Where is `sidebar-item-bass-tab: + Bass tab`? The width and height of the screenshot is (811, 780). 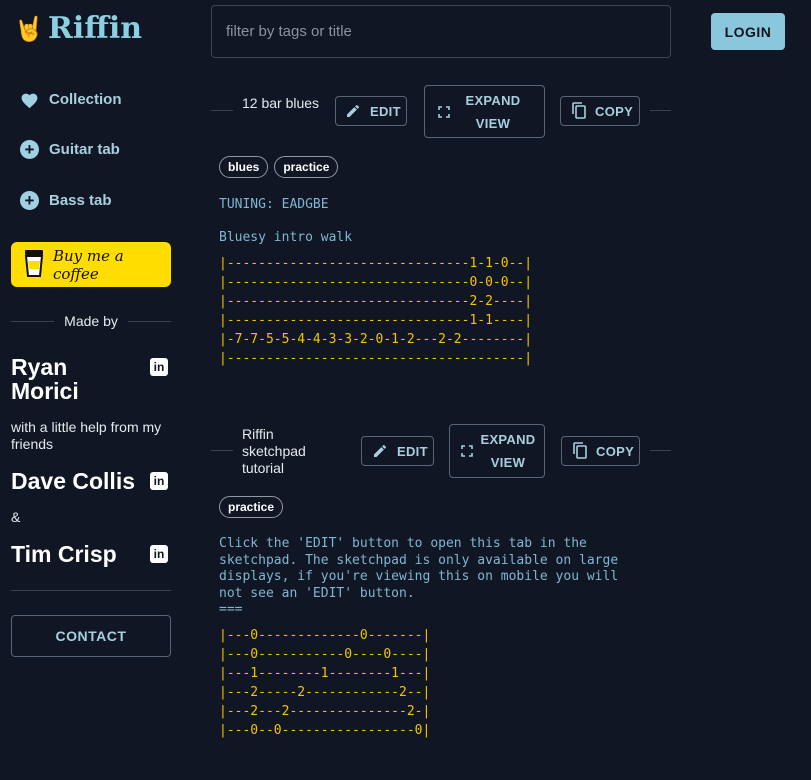
sidebar-item-bass-tab: + Bass tab is located at coordinates (66, 200).